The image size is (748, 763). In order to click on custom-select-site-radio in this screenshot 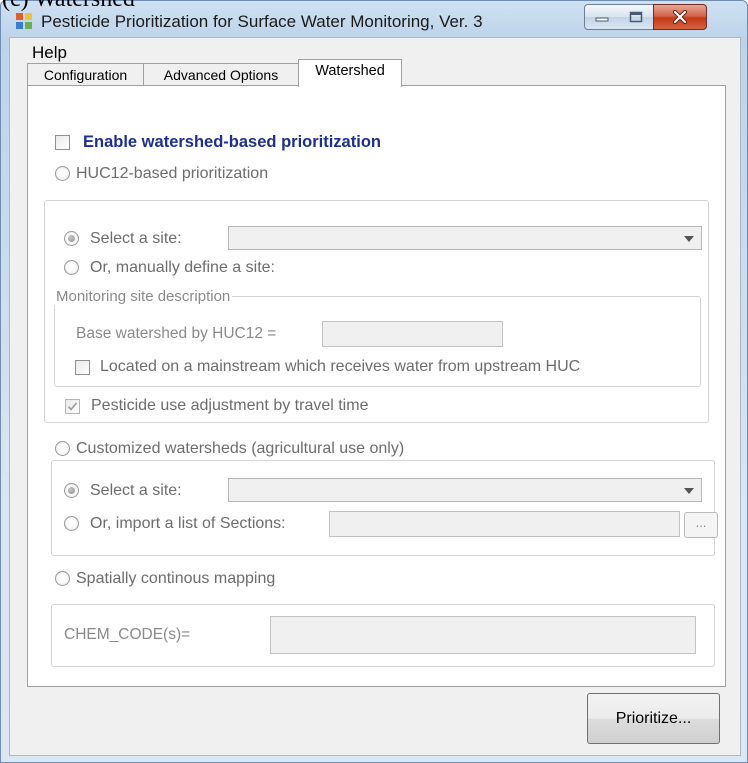, I will do `click(71, 490)`.